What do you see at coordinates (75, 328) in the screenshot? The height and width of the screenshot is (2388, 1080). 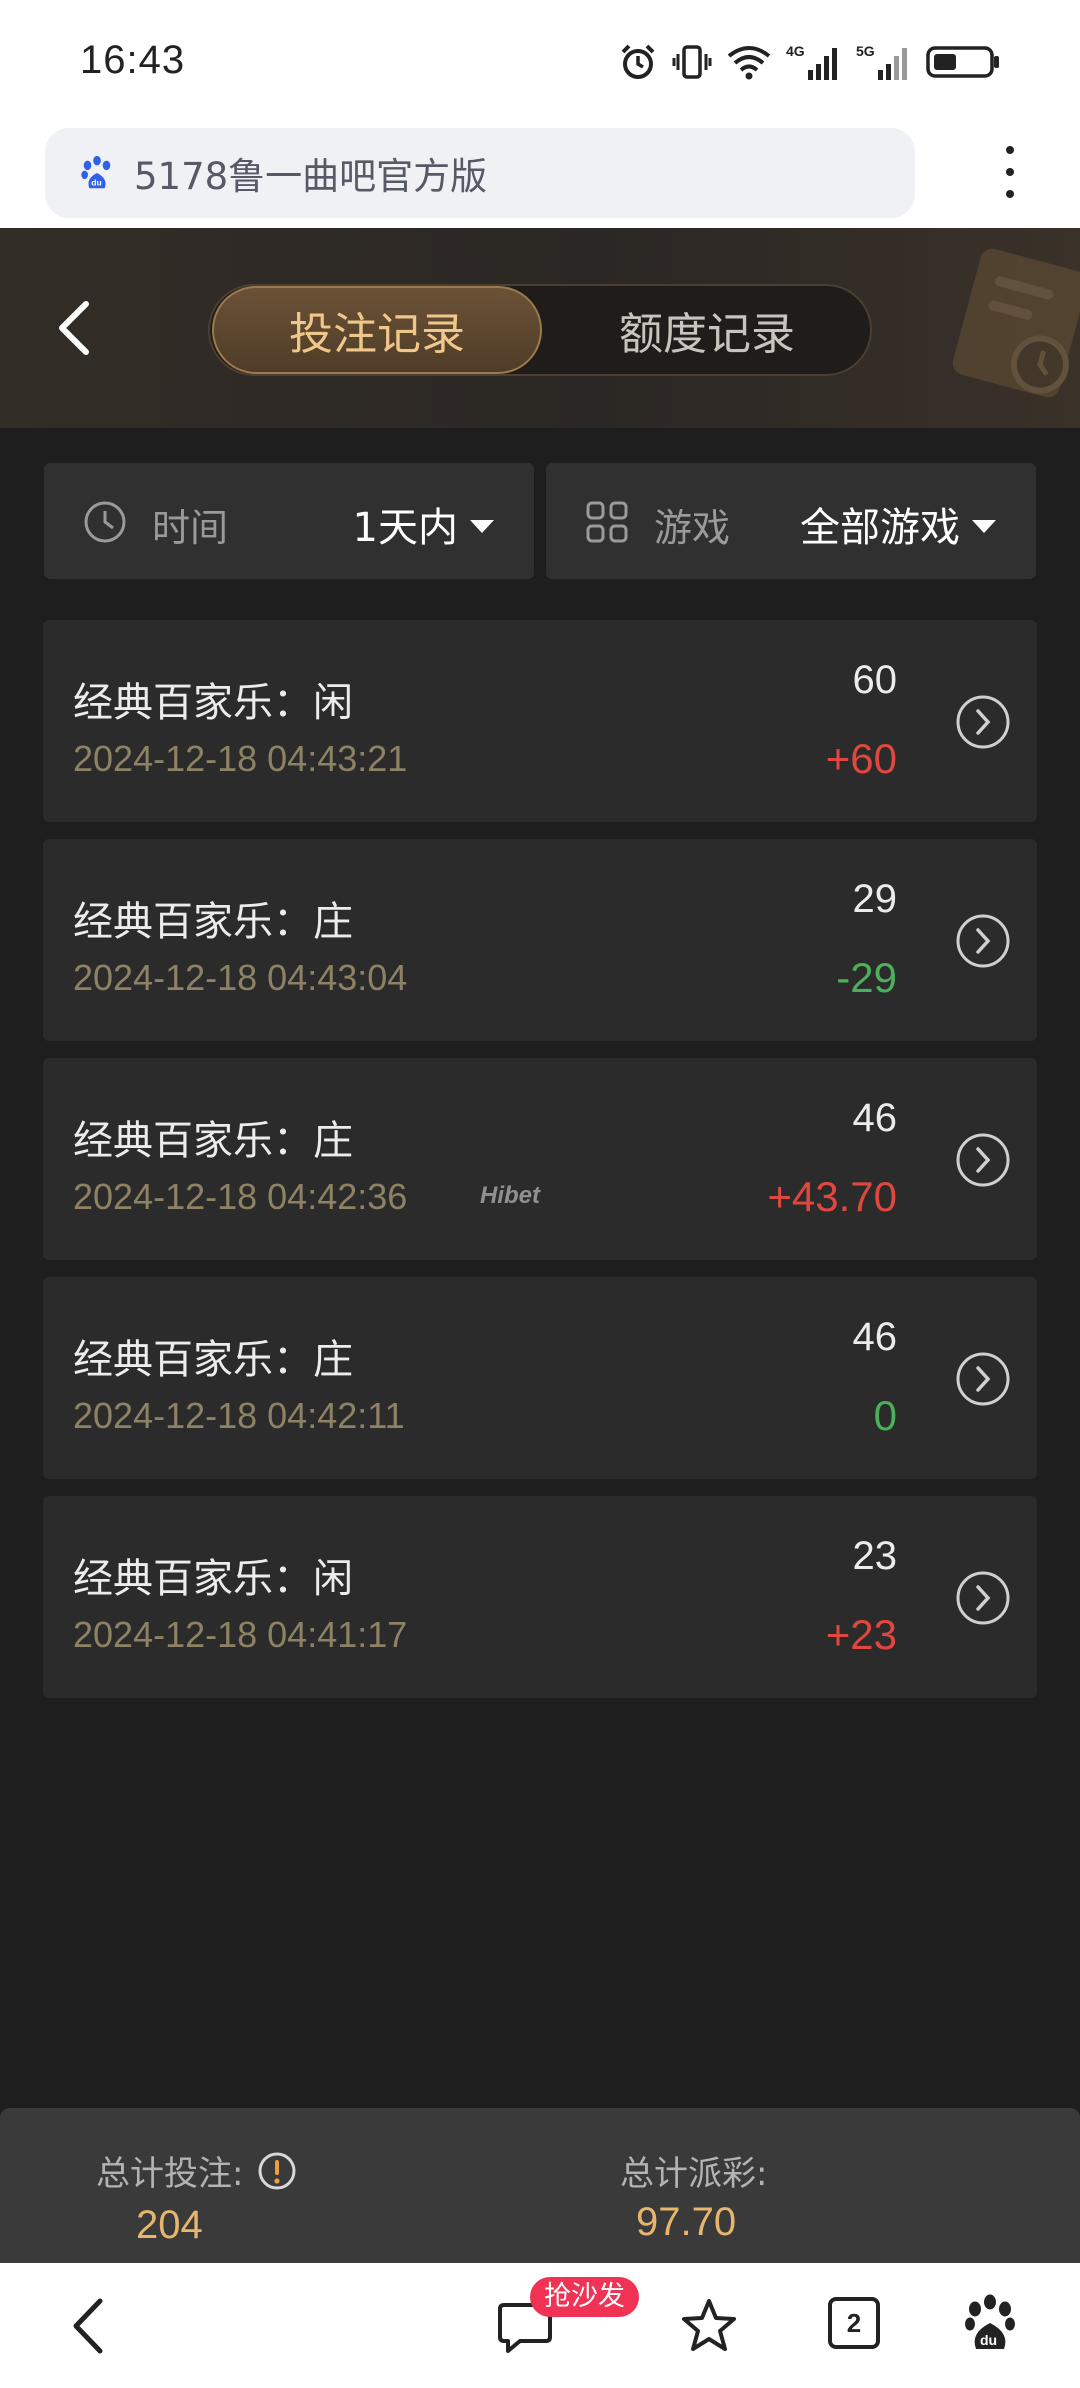 I see `back-arrow-icon` at bounding box center [75, 328].